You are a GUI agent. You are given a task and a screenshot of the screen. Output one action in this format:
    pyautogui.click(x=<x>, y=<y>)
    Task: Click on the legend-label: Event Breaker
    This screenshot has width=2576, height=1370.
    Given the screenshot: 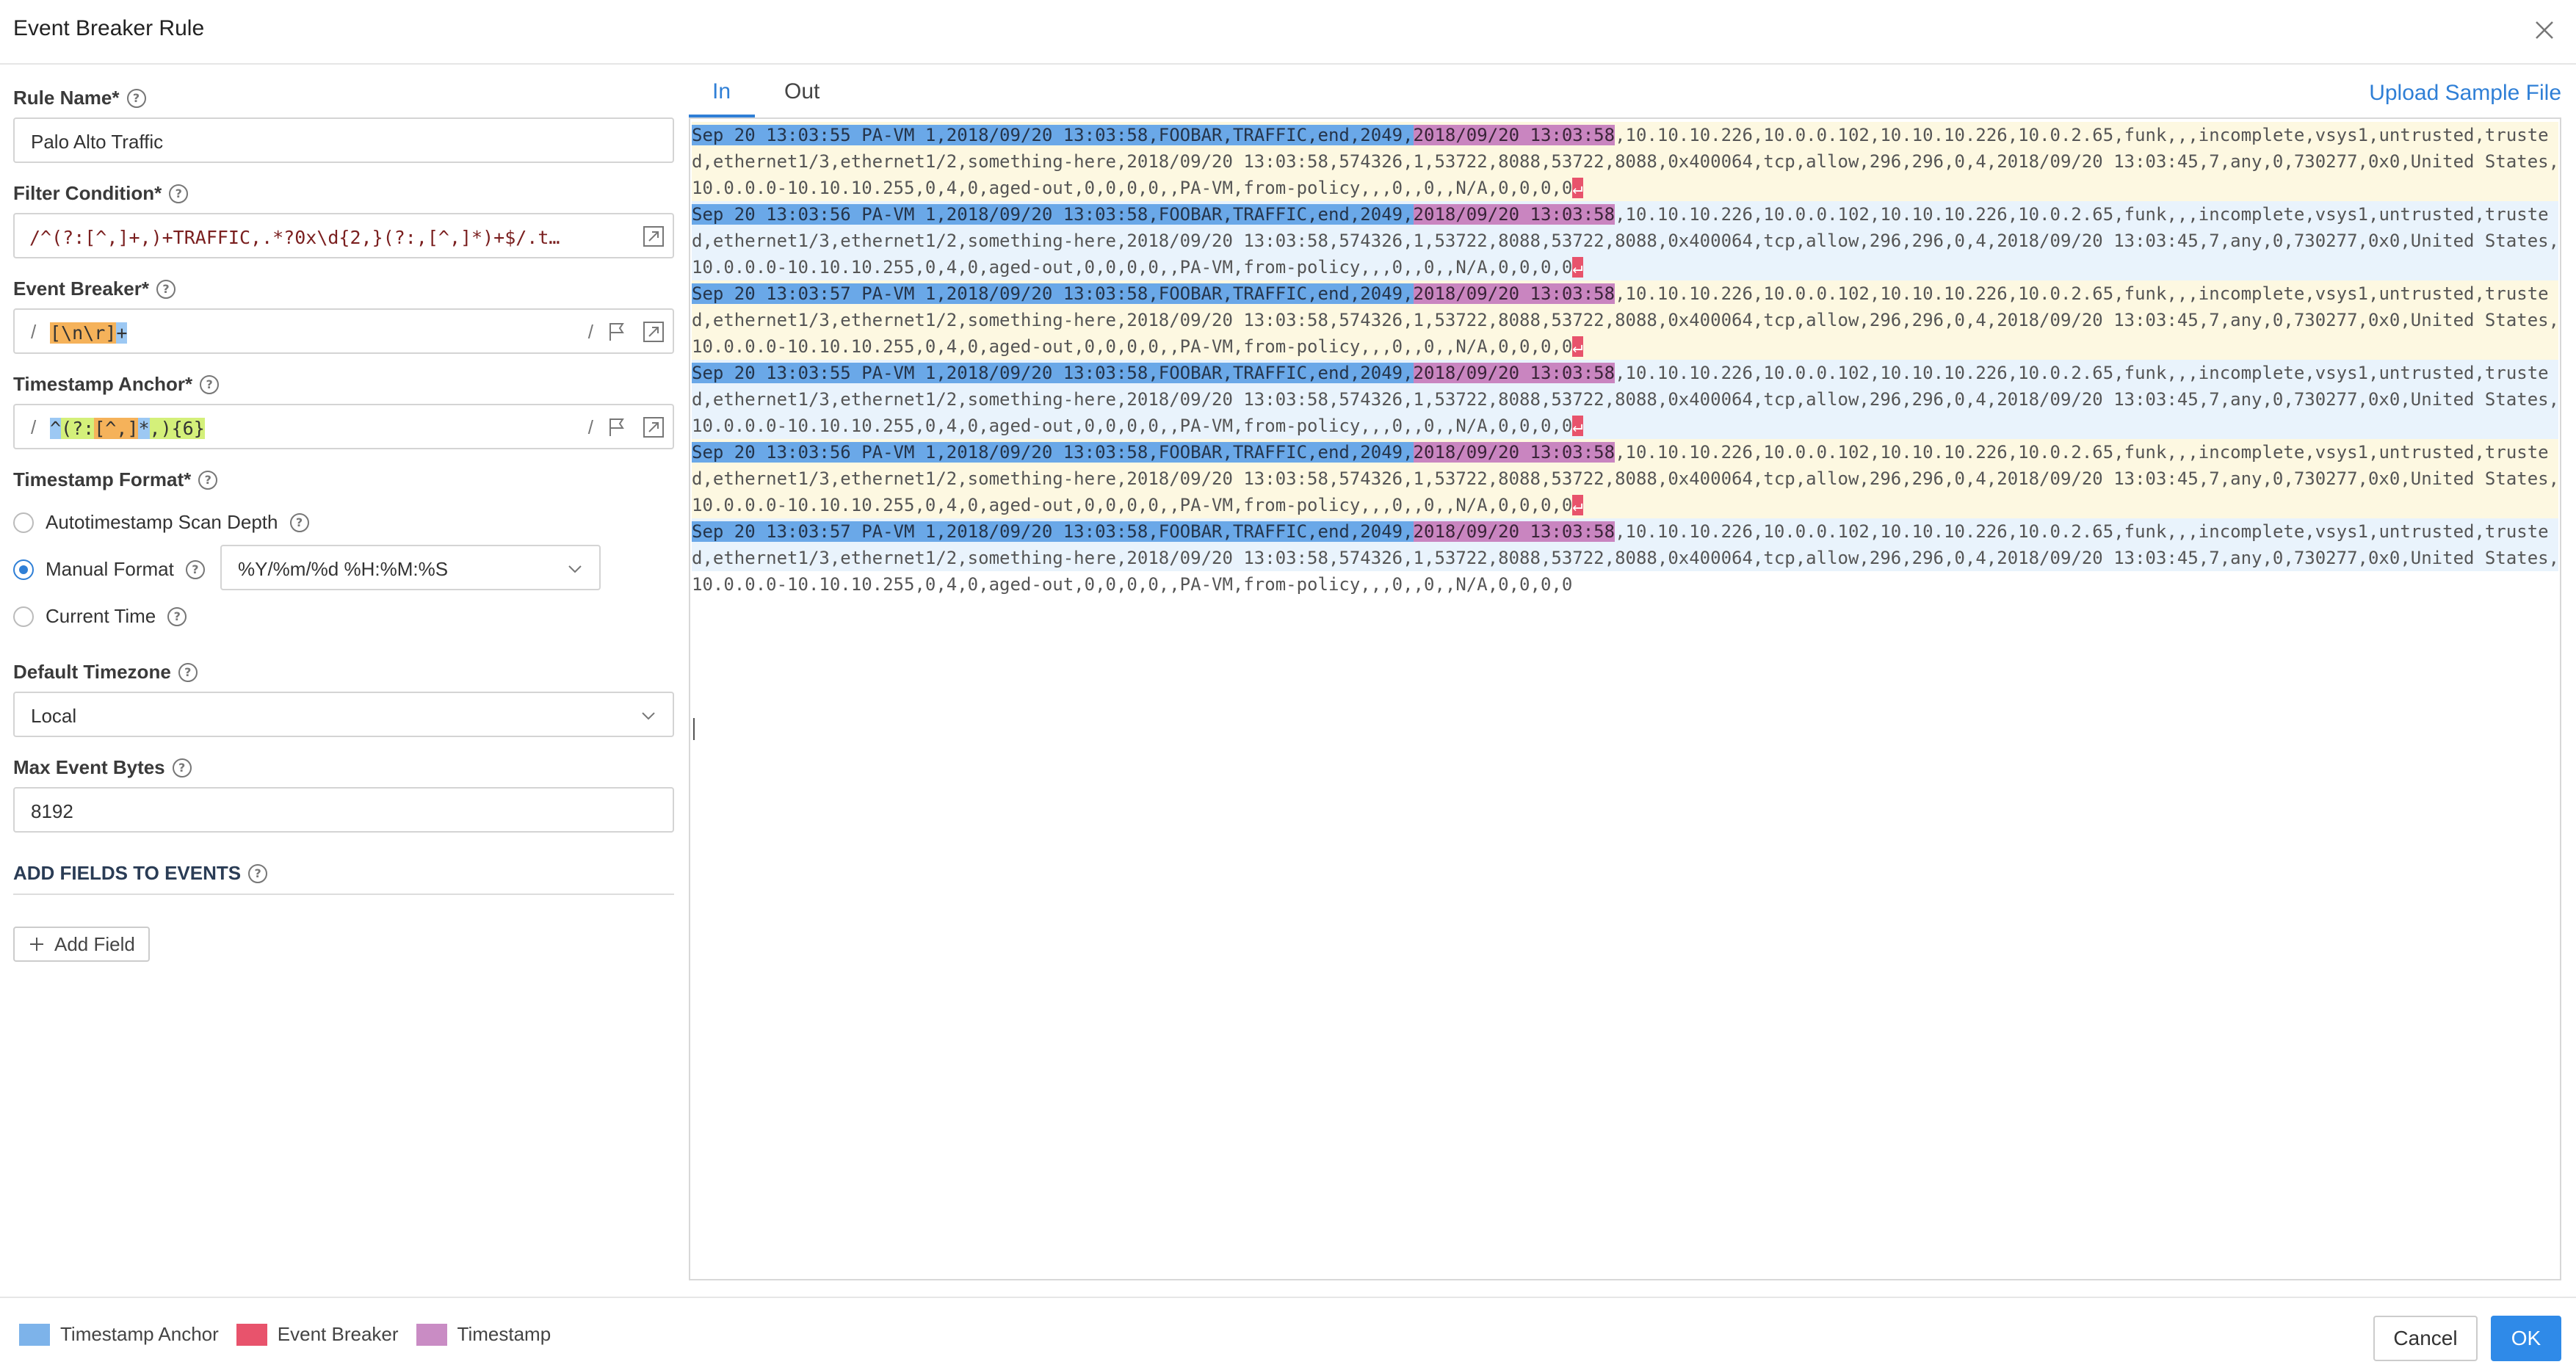 What is the action you would take?
    pyautogui.click(x=338, y=1334)
    